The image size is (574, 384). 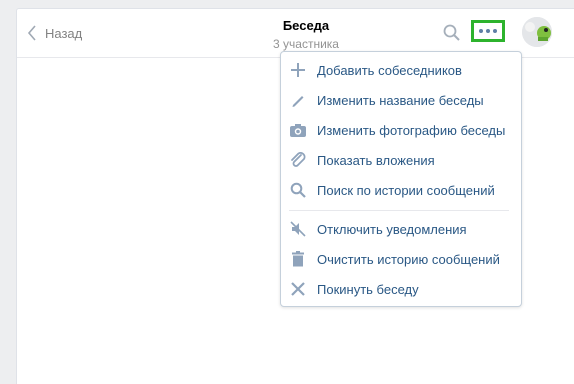 What do you see at coordinates (298, 229) in the screenshot?
I see `mute-icon` at bounding box center [298, 229].